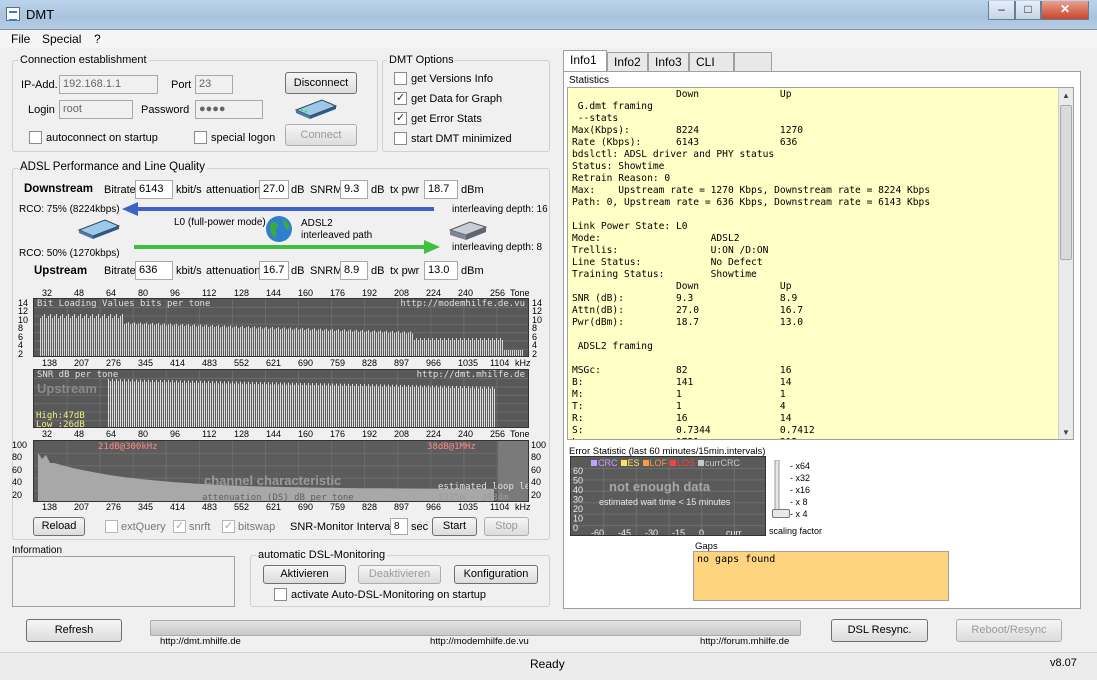  What do you see at coordinates (479, 641) in the screenshot?
I see `link-modemhilfe: http://modemhilfe.de.vu` at bounding box center [479, 641].